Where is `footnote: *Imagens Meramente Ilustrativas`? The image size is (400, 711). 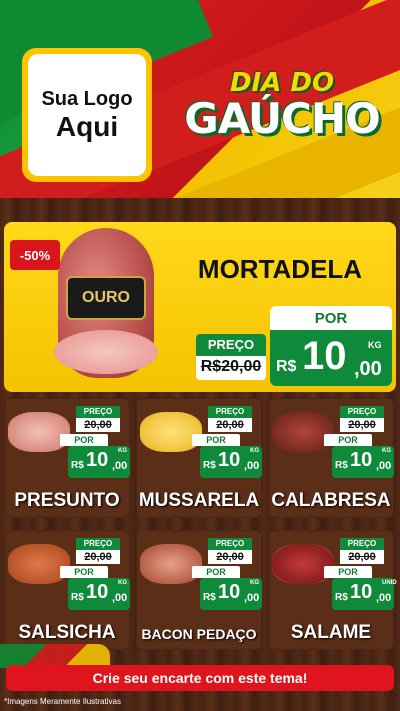 footnote: *Imagens Meramente Ilustrativas is located at coordinates (62, 701).